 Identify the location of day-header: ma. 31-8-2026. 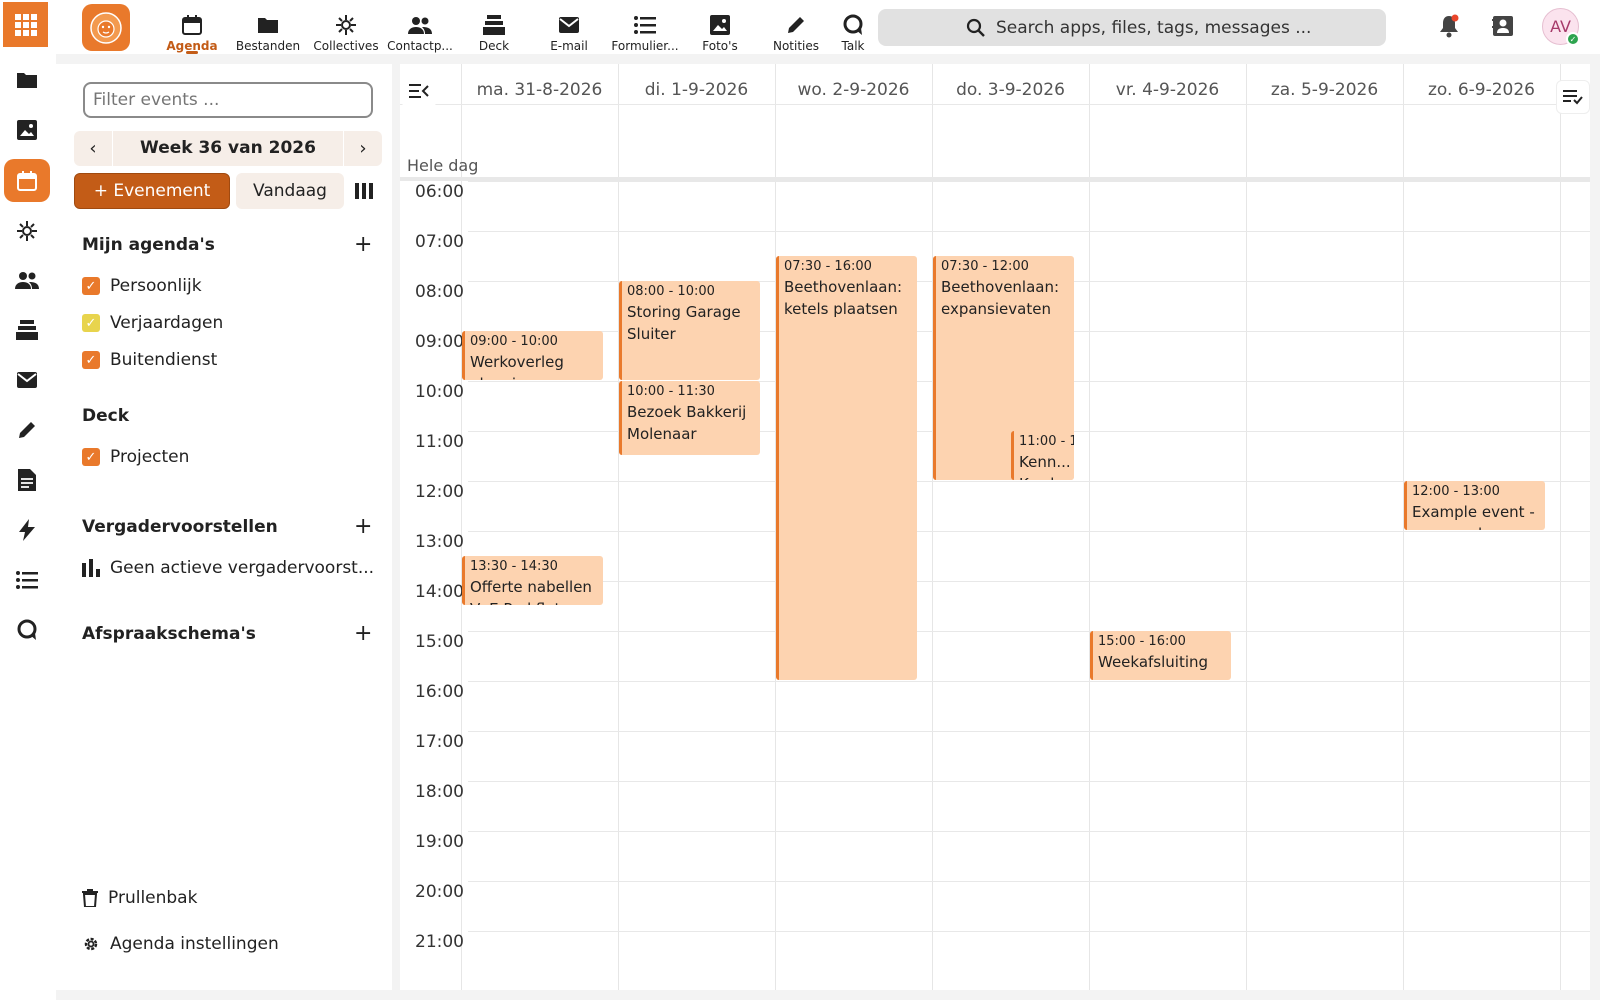
(539, 90).